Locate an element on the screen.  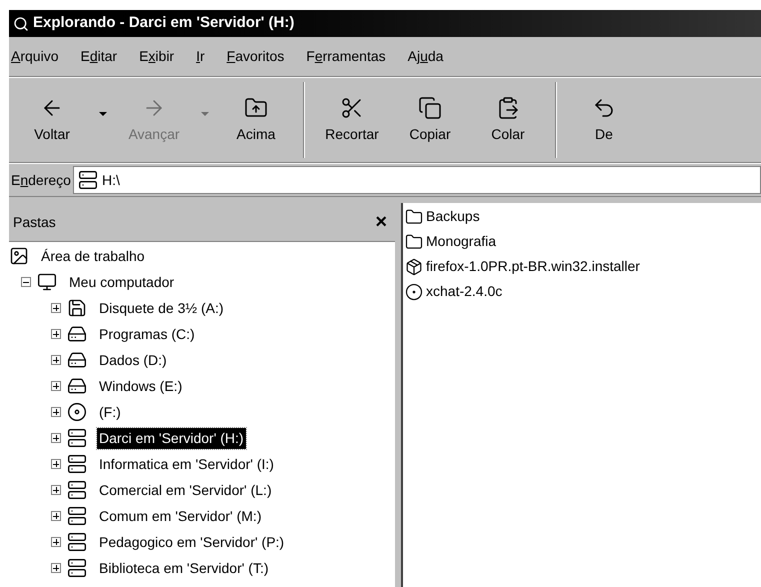
menu-item: Ajuda is located at coordinates (426, 56).